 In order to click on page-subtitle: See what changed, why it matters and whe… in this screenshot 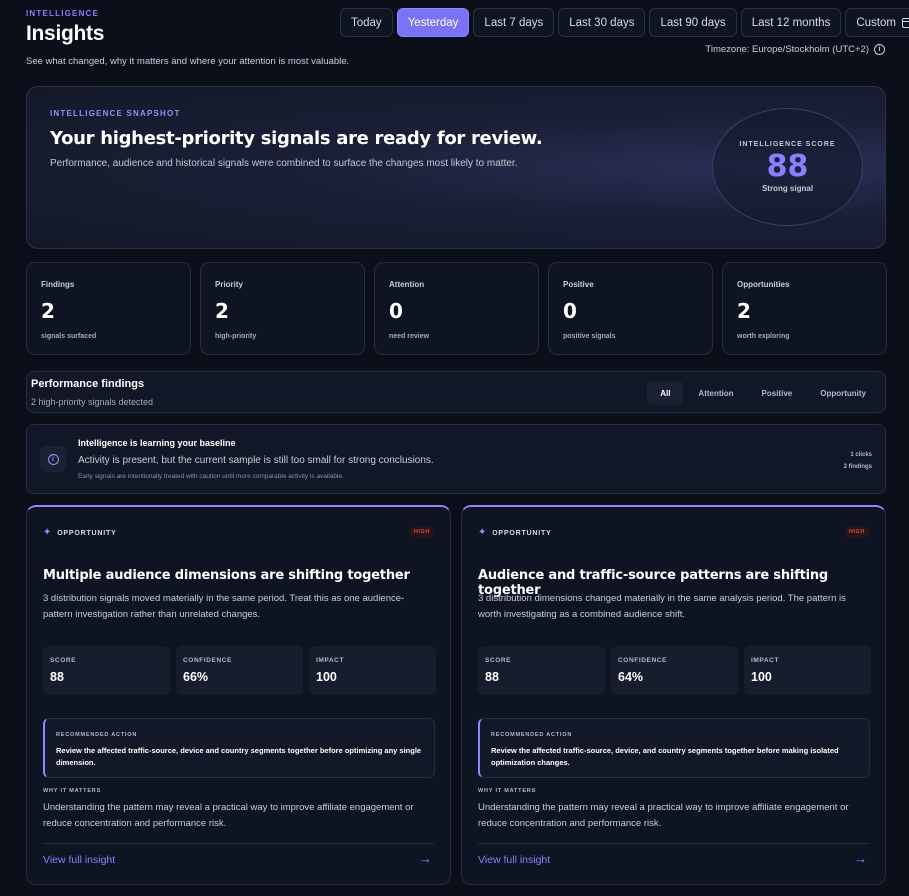, I will do `click(188, 61)`.